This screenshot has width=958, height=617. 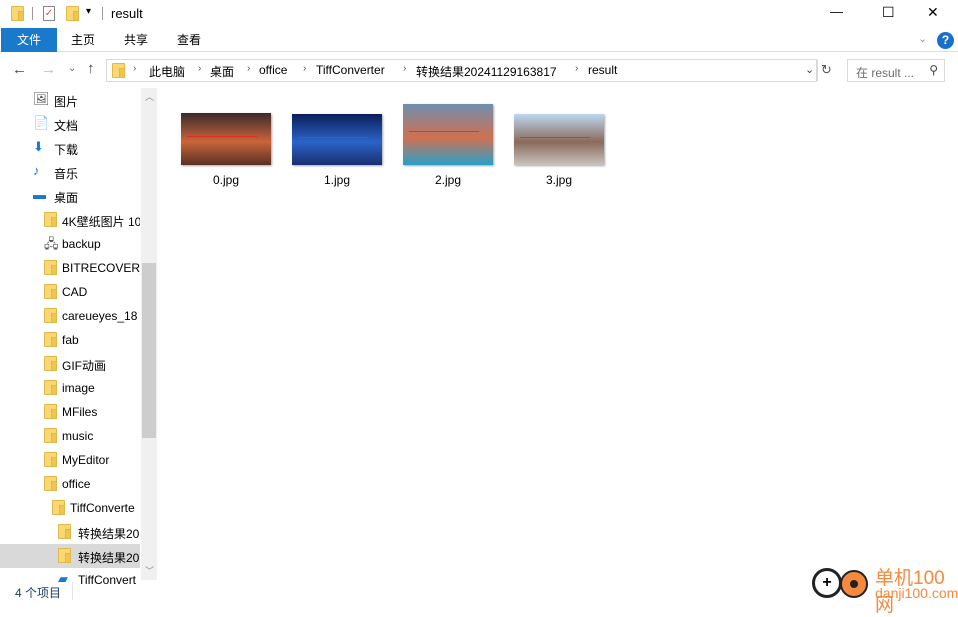 I want to click on sidebar-item: MyEditor, so click(x=70, y=460).